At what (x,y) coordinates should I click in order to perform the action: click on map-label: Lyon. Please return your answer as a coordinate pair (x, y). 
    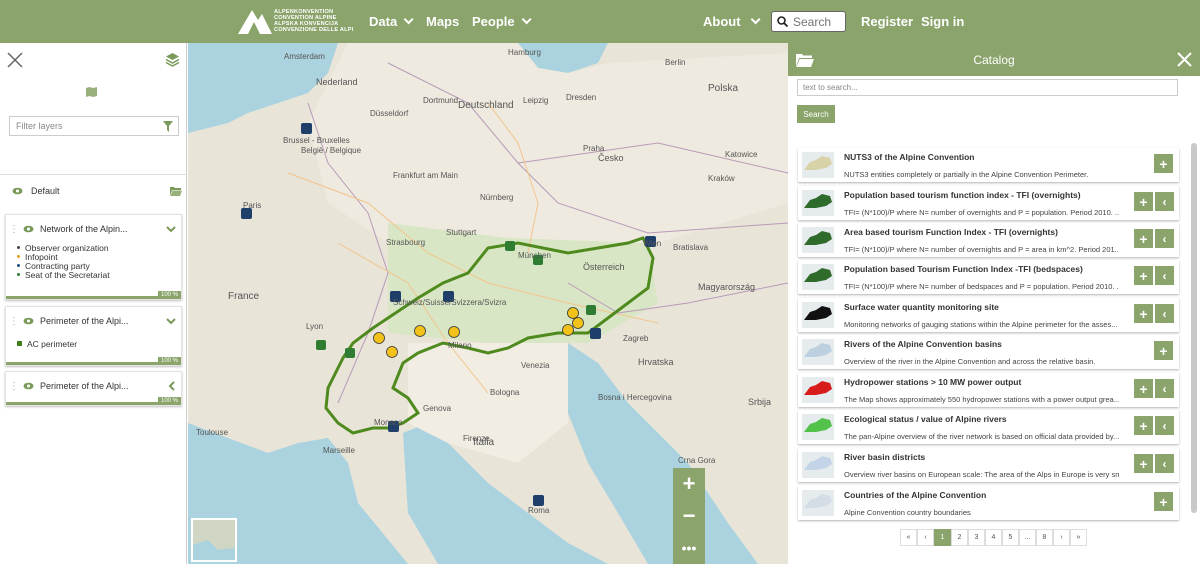
    Looking at the image, I should click on (314, 326).